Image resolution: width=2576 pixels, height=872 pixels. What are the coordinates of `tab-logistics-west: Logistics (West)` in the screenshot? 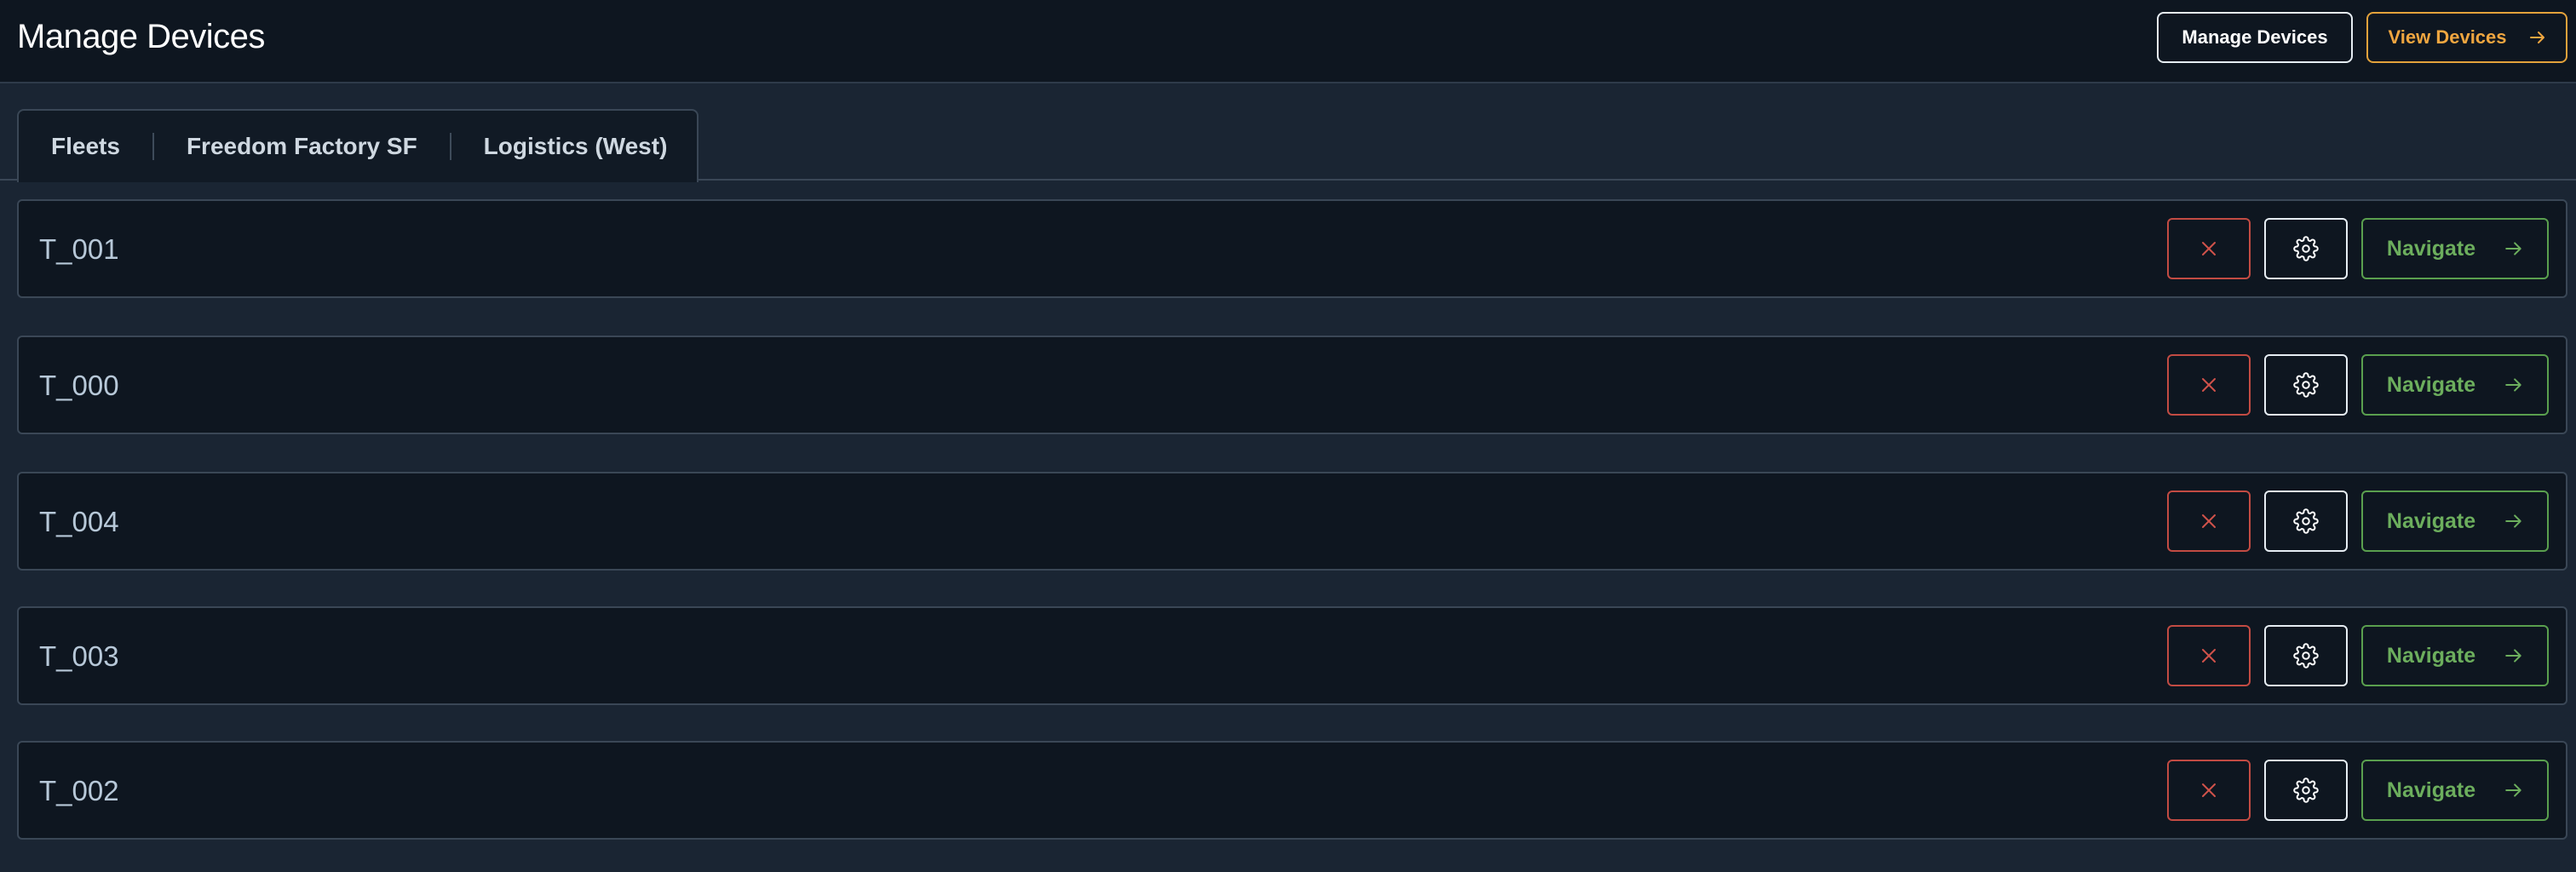 It's located at (576, 146).